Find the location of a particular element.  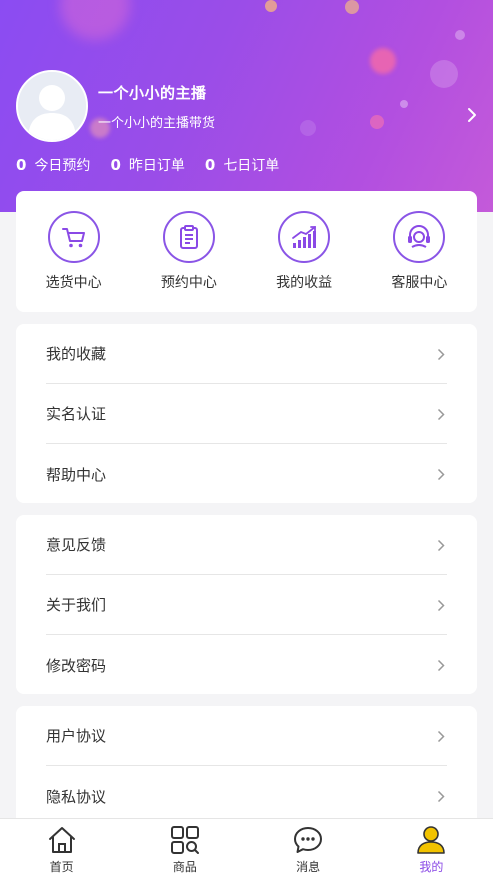

menu-item-user-agreement: 用户协议 is located at coordinates (246, 736).